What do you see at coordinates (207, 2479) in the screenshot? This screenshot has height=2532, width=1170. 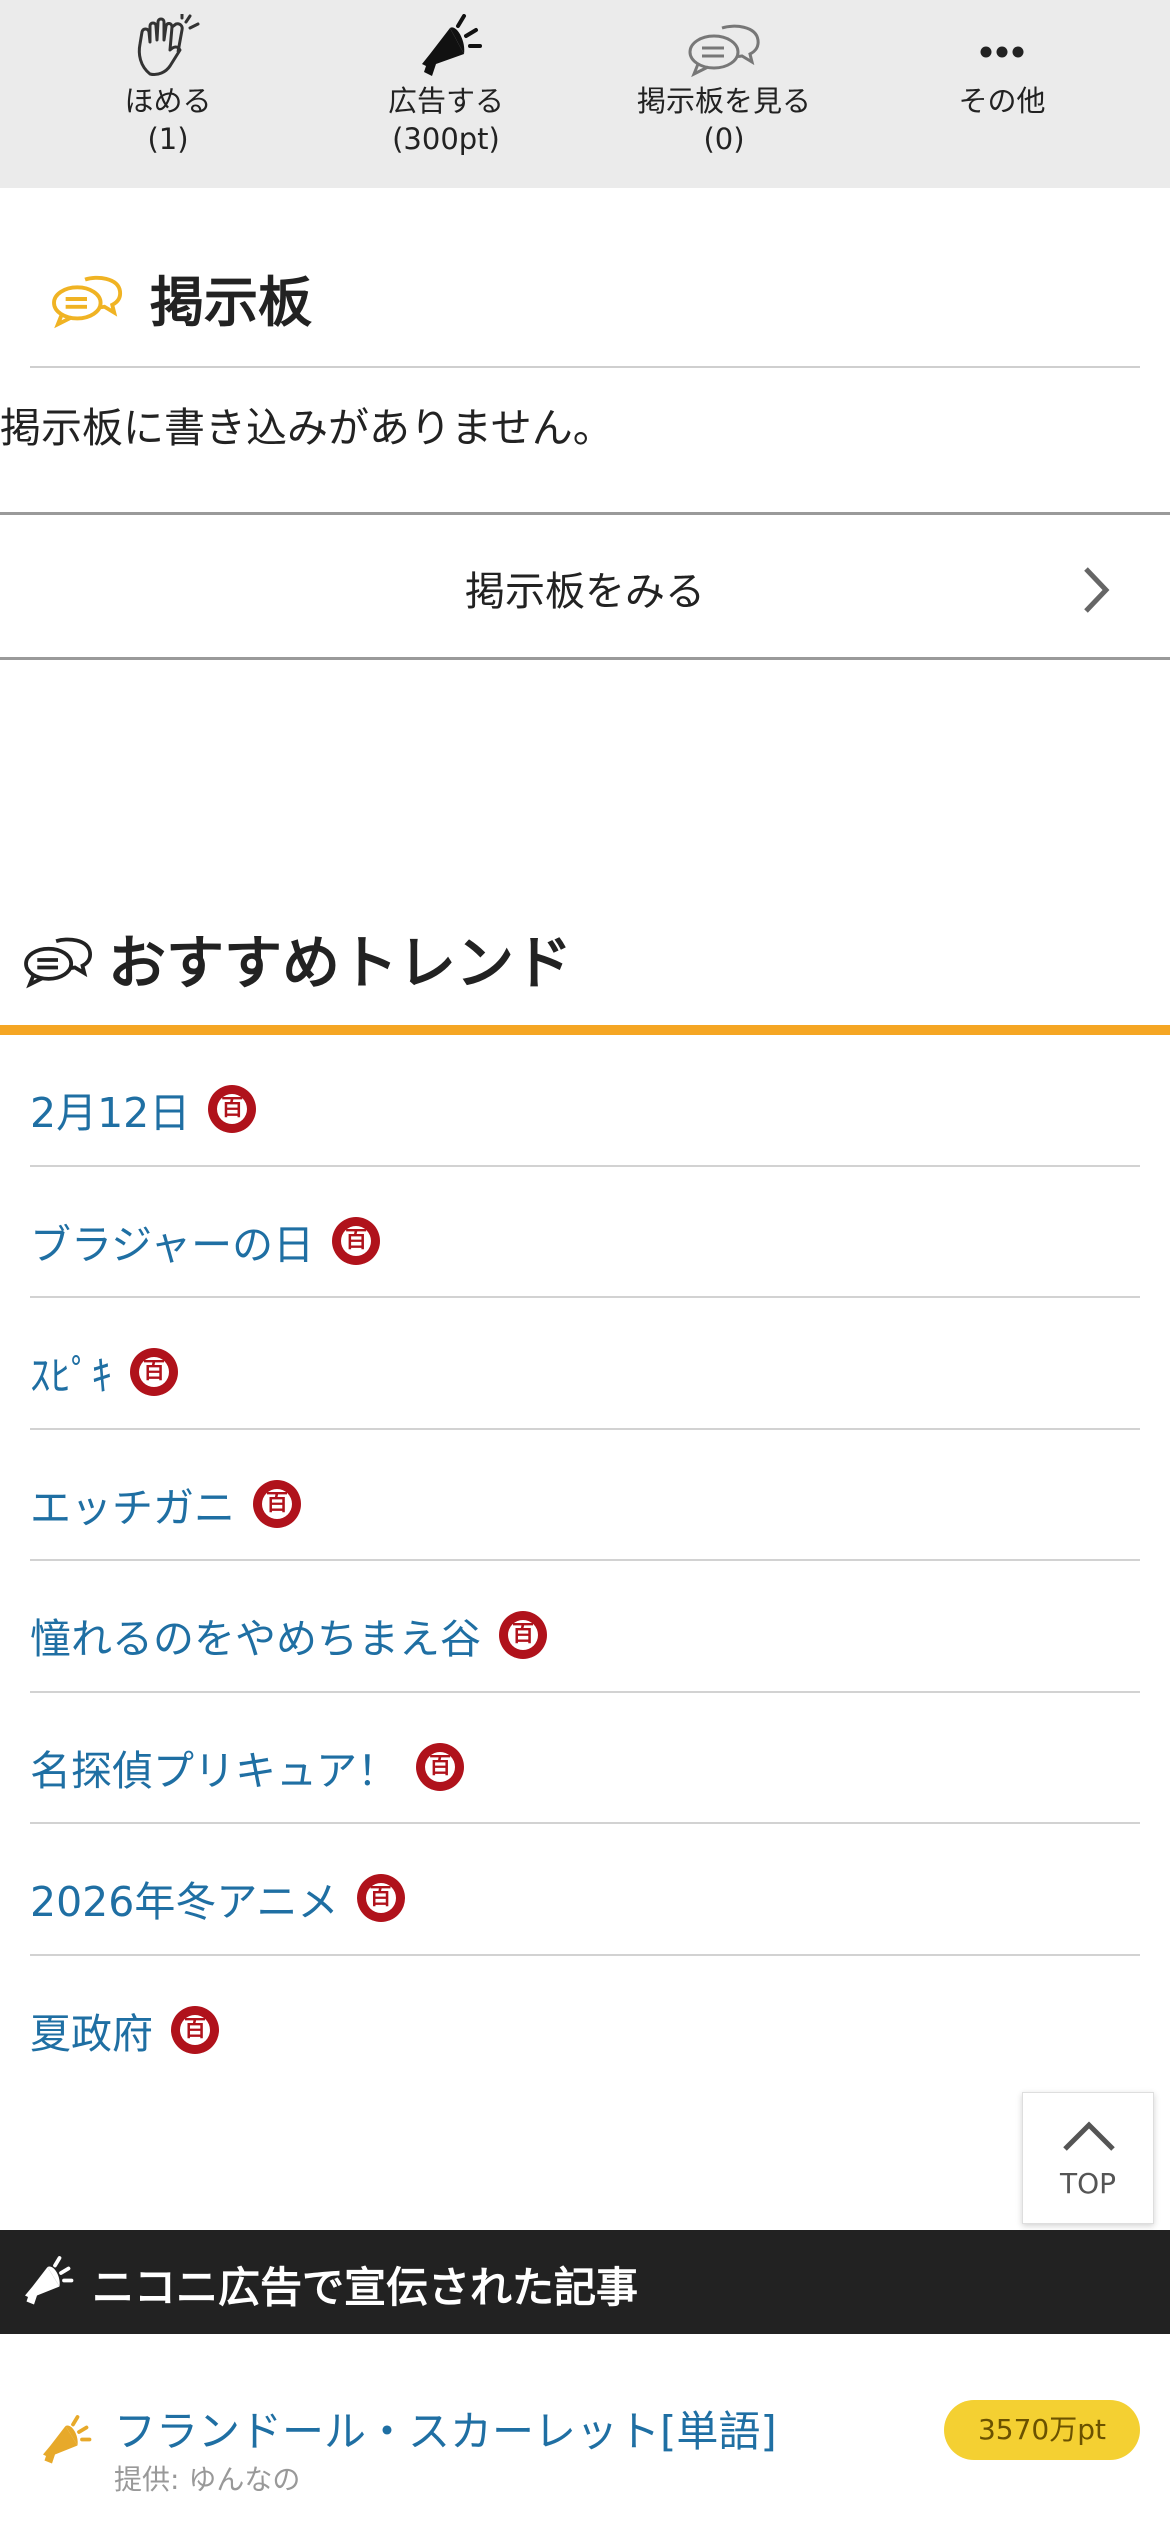 I see `ad-sponsor: 提供: ゆんなの` at bounding box center [207, 2479].